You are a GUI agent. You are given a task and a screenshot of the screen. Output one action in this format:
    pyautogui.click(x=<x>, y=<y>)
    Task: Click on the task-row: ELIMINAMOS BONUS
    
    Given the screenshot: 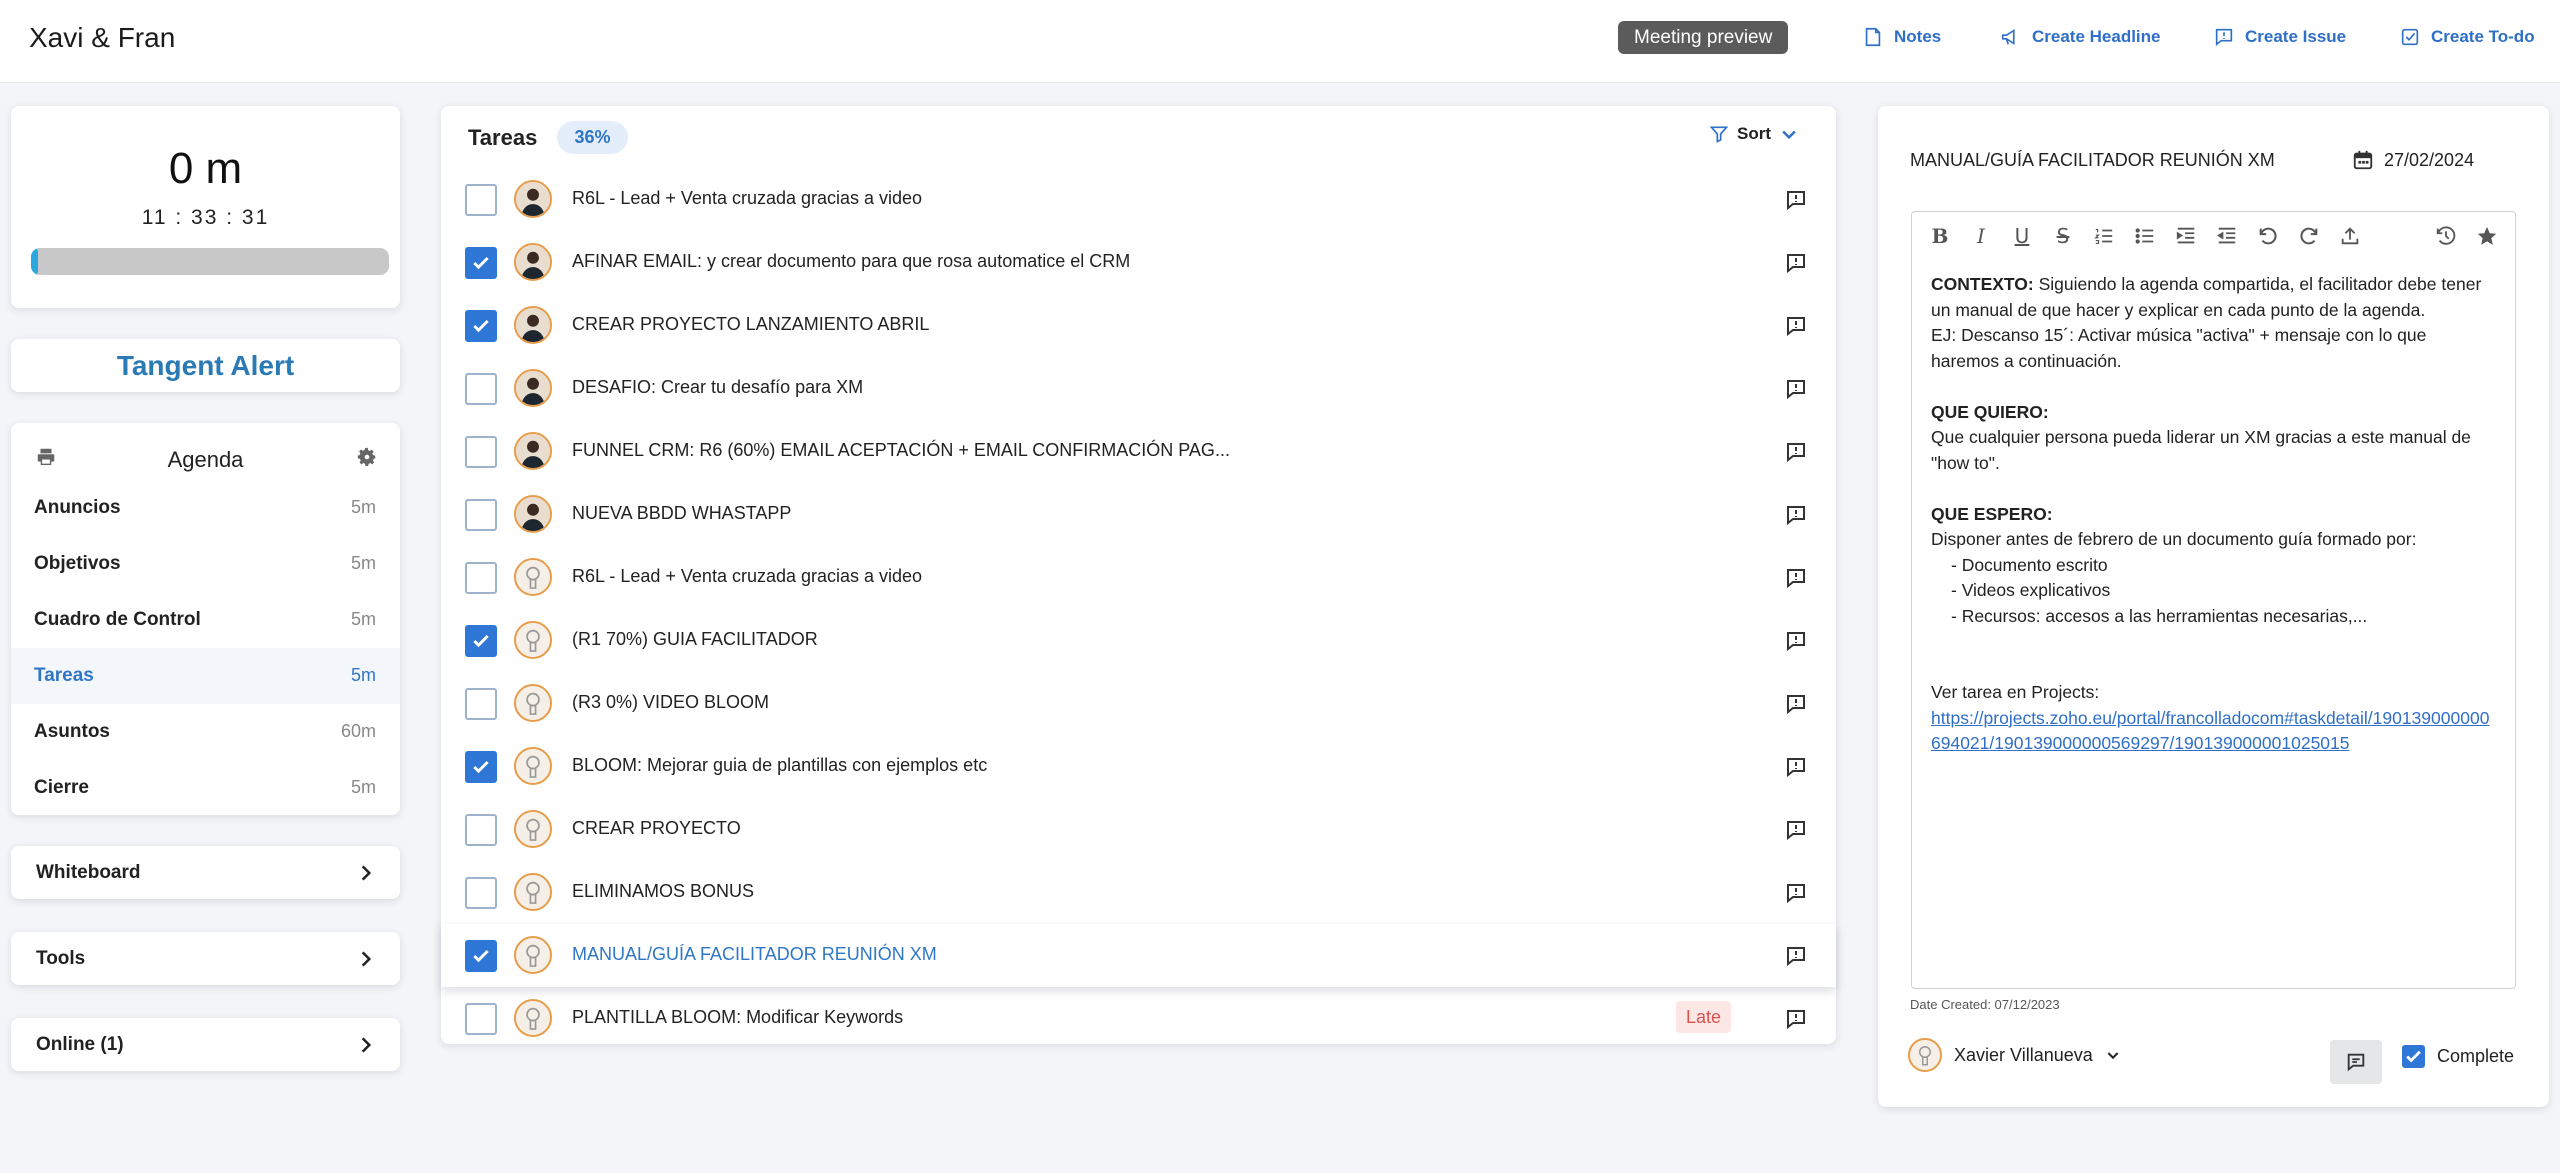 What is the action you would take?
    pyautogui.click(x=1138, y=892)
    